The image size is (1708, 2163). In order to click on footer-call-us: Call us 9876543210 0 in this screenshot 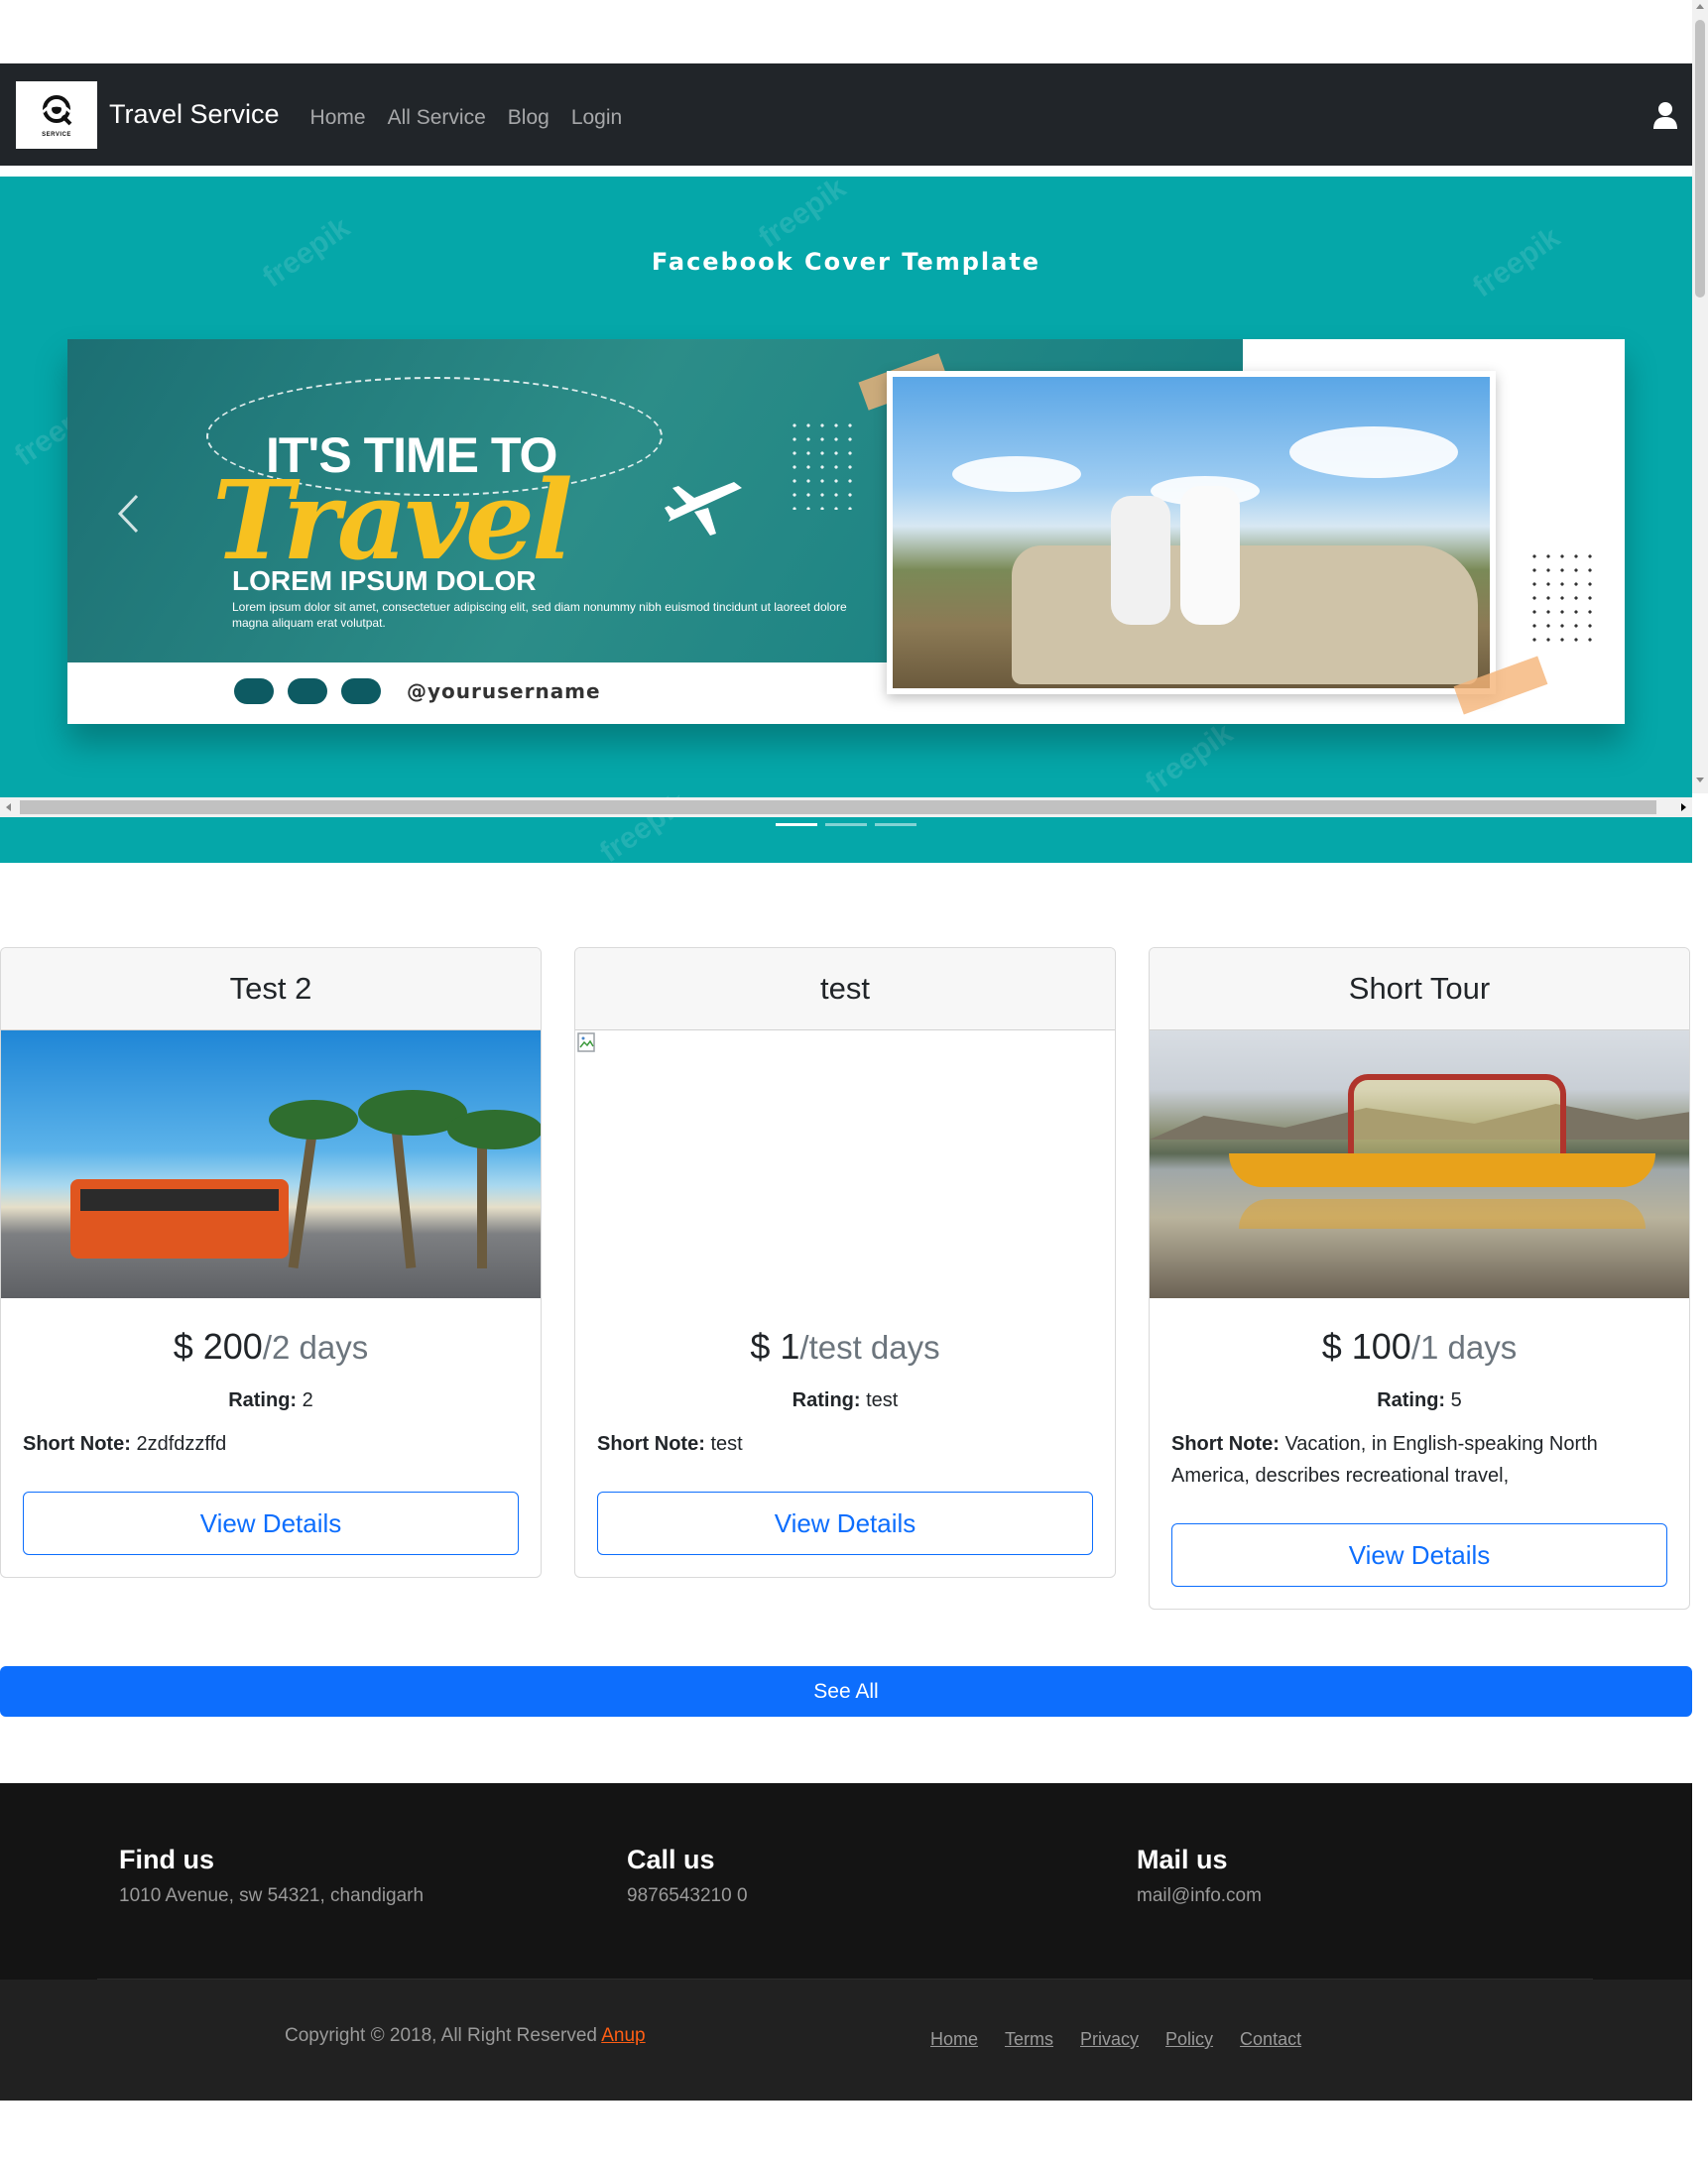, I will do `click(687, 1876)`.